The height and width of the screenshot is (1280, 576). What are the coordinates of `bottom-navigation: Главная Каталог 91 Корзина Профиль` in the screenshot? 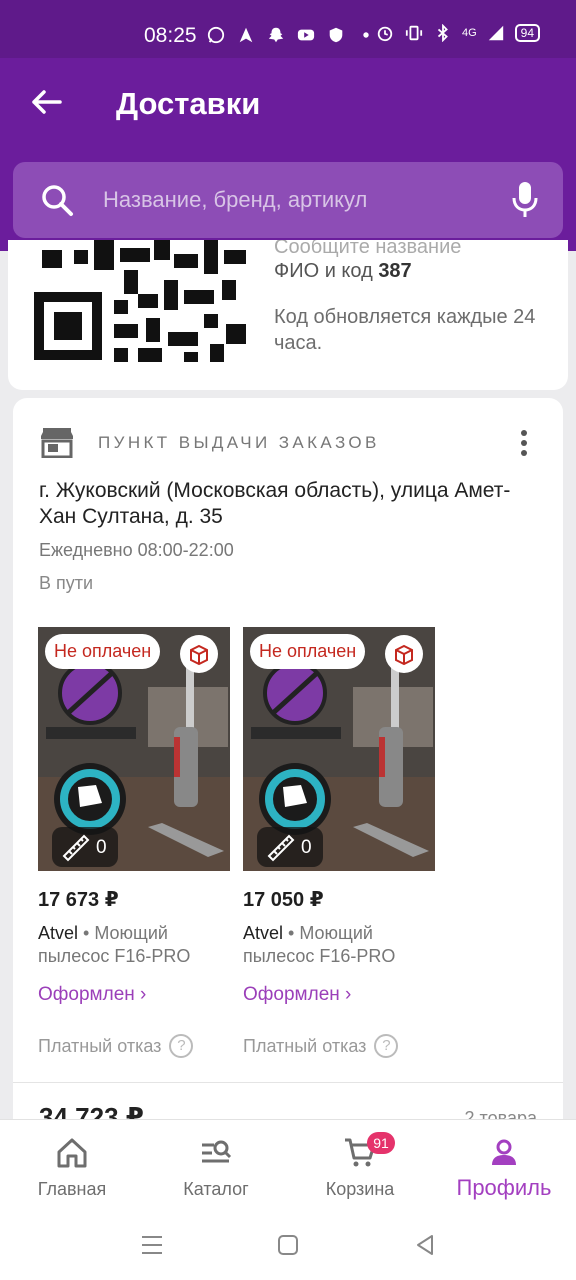 It's located at (288, 1165).